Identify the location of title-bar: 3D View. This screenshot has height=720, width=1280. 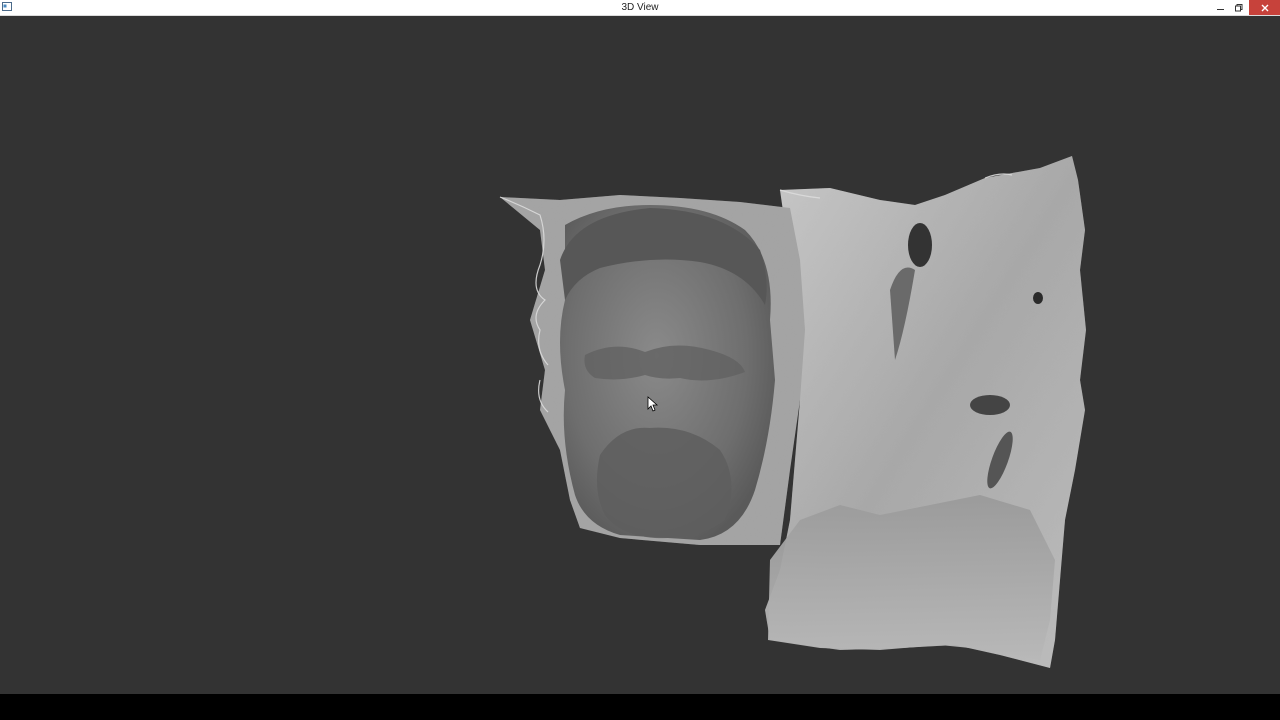
(640, 8).